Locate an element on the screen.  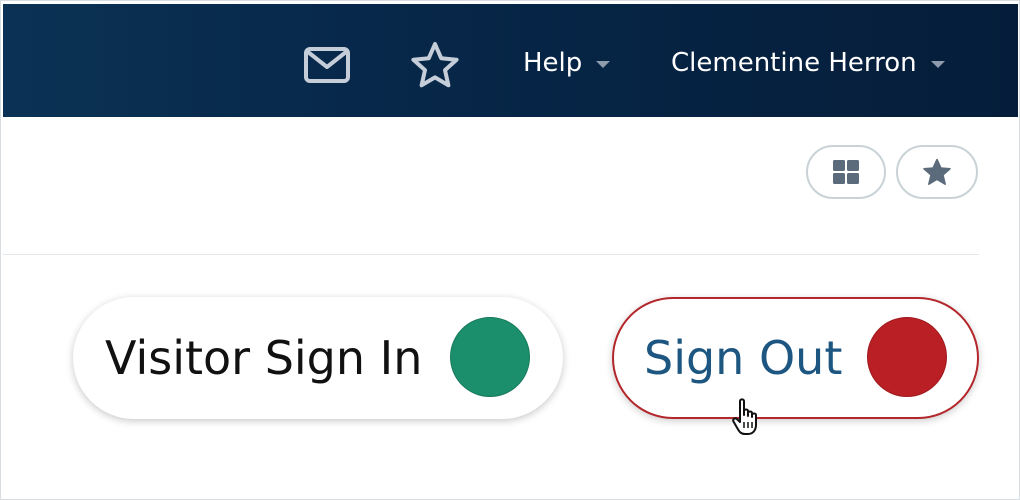
grid-view-button is located at coordinates (846, 172).